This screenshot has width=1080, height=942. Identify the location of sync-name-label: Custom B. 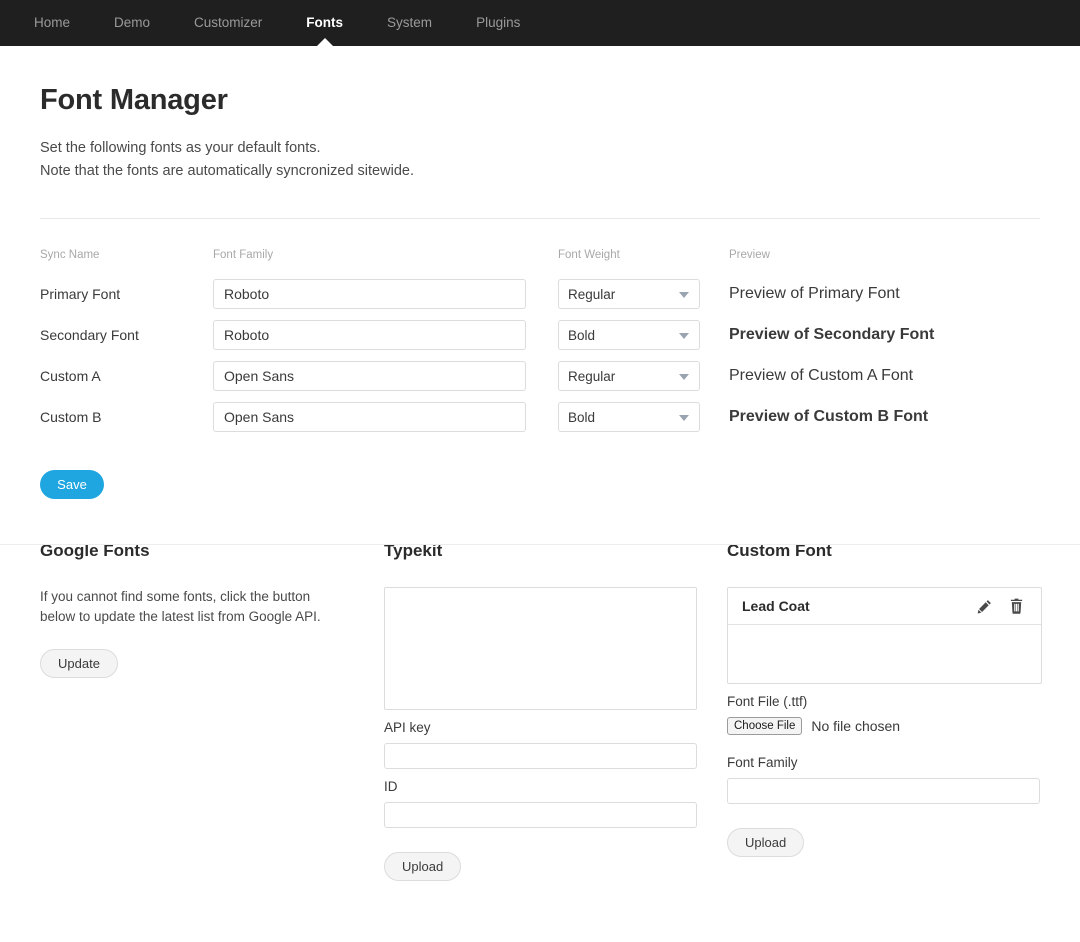
(71, 417).